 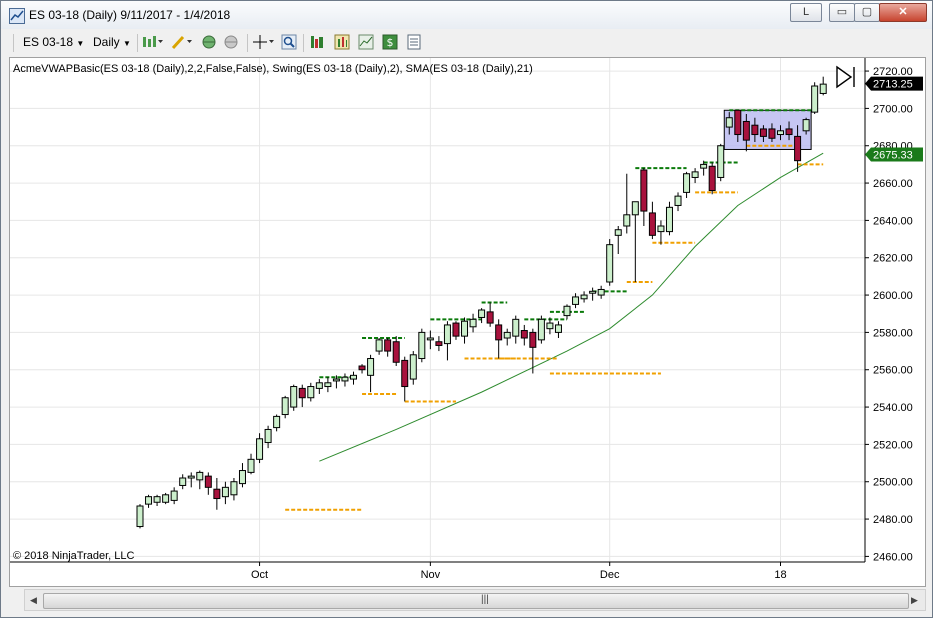 I want to click on chart-toolbar: ES 03-18 ▼ Daily ▼ $, so click(x=466, y=43).